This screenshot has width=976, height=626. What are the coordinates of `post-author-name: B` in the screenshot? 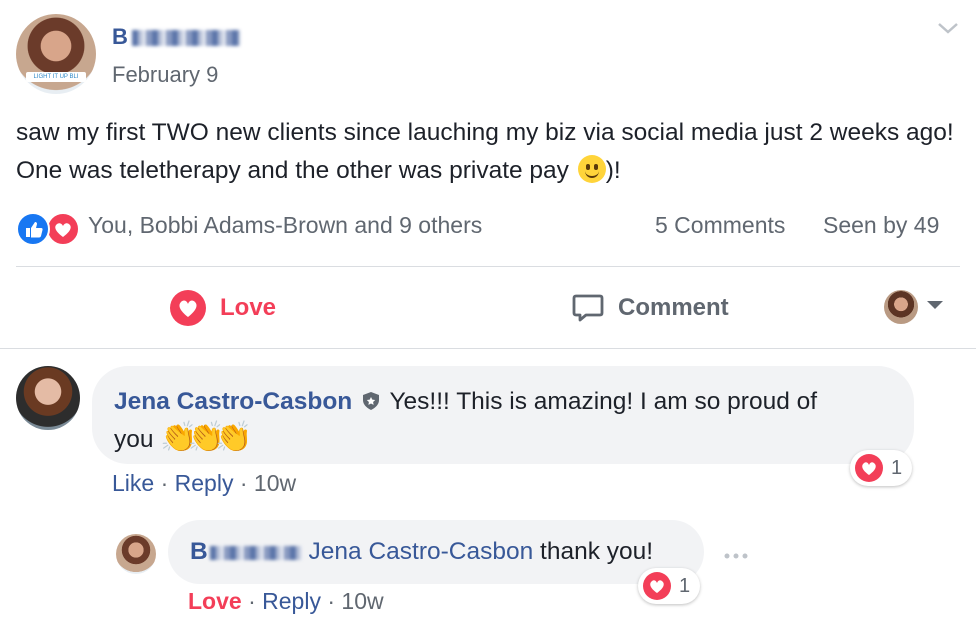 It's located at (176, 37).